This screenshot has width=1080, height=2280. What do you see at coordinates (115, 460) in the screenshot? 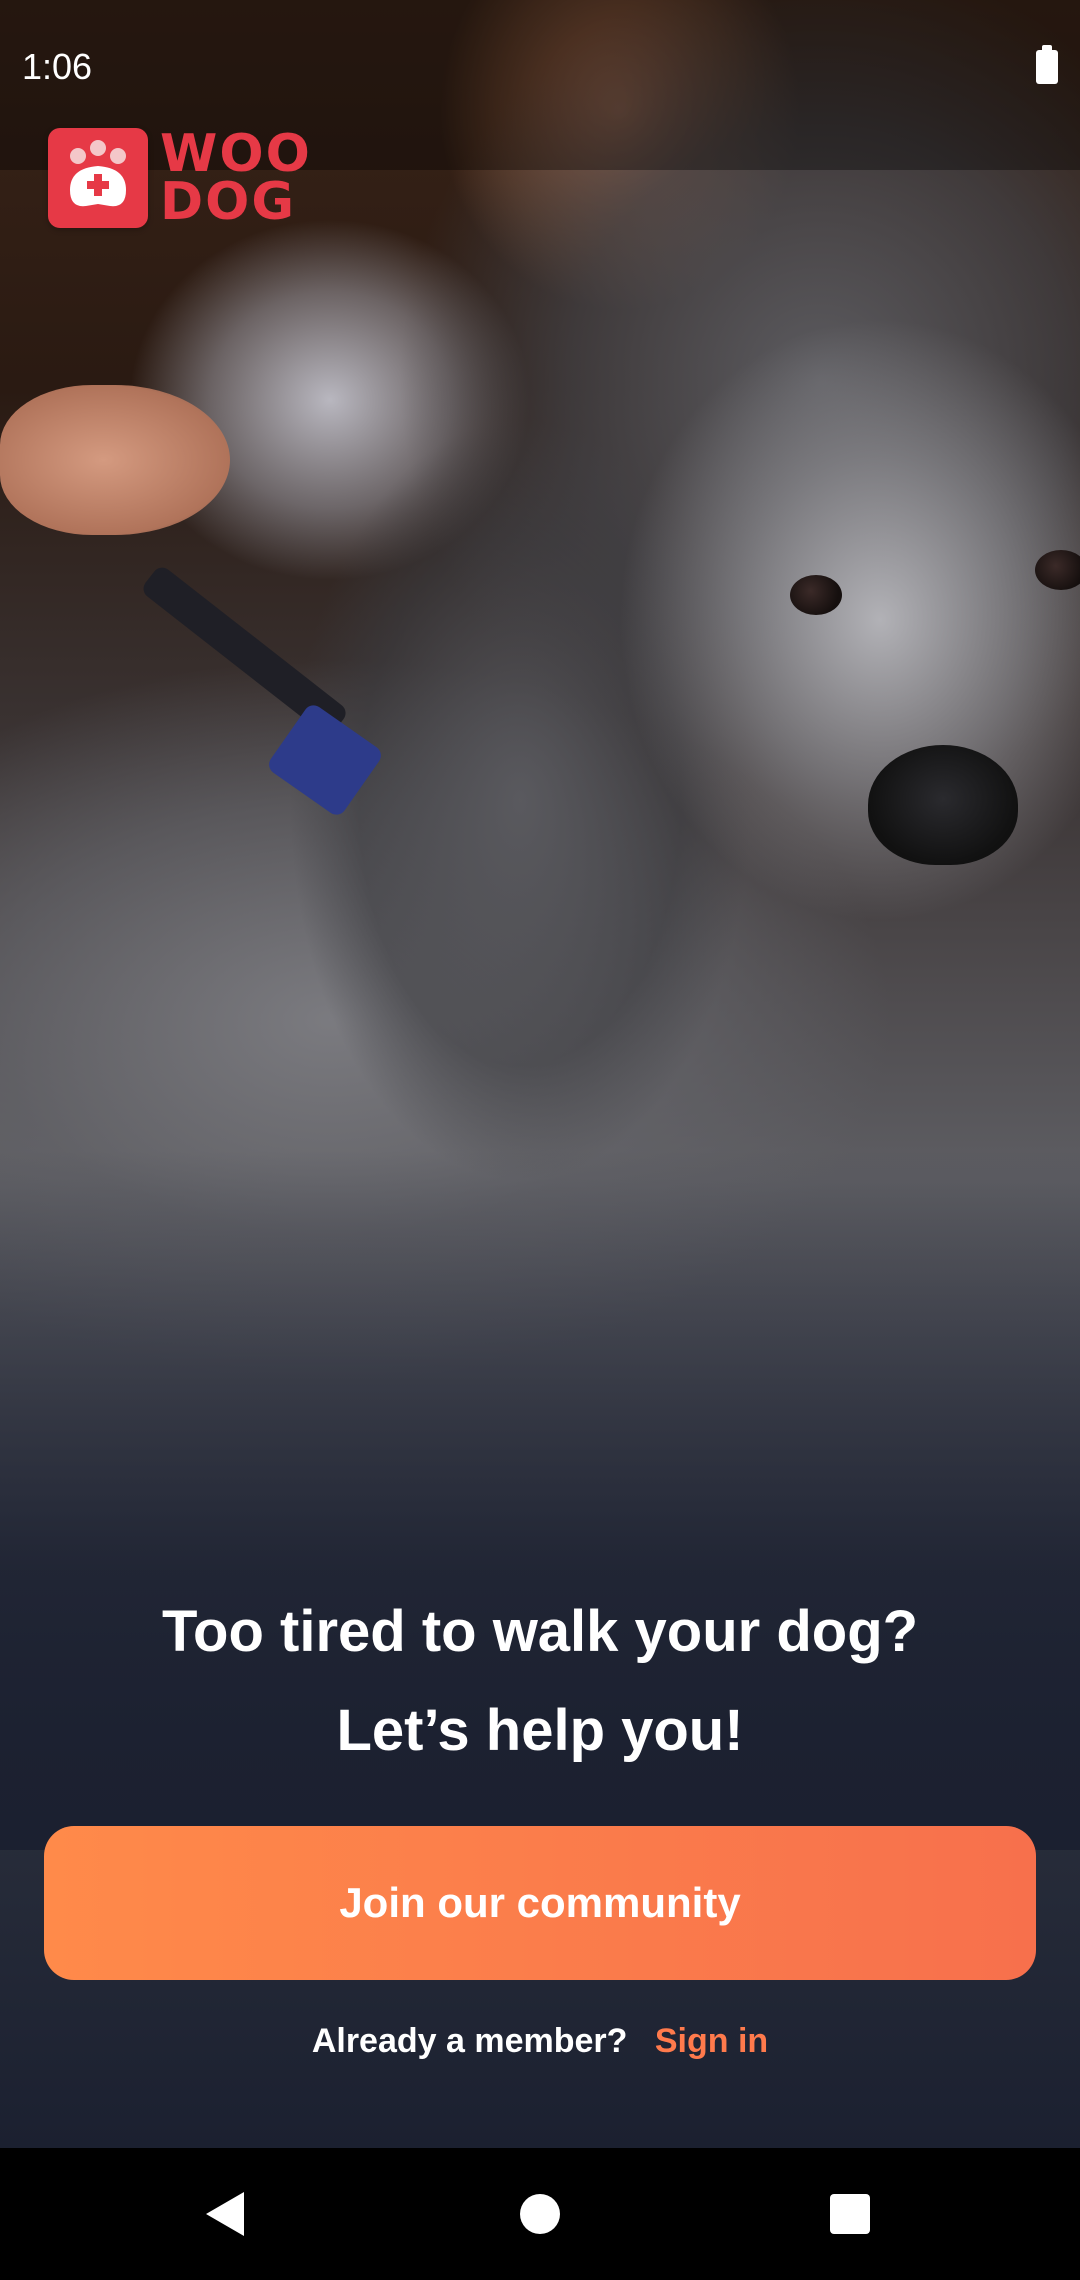
I see `groomer-hand` at bounding box center [115, 460].